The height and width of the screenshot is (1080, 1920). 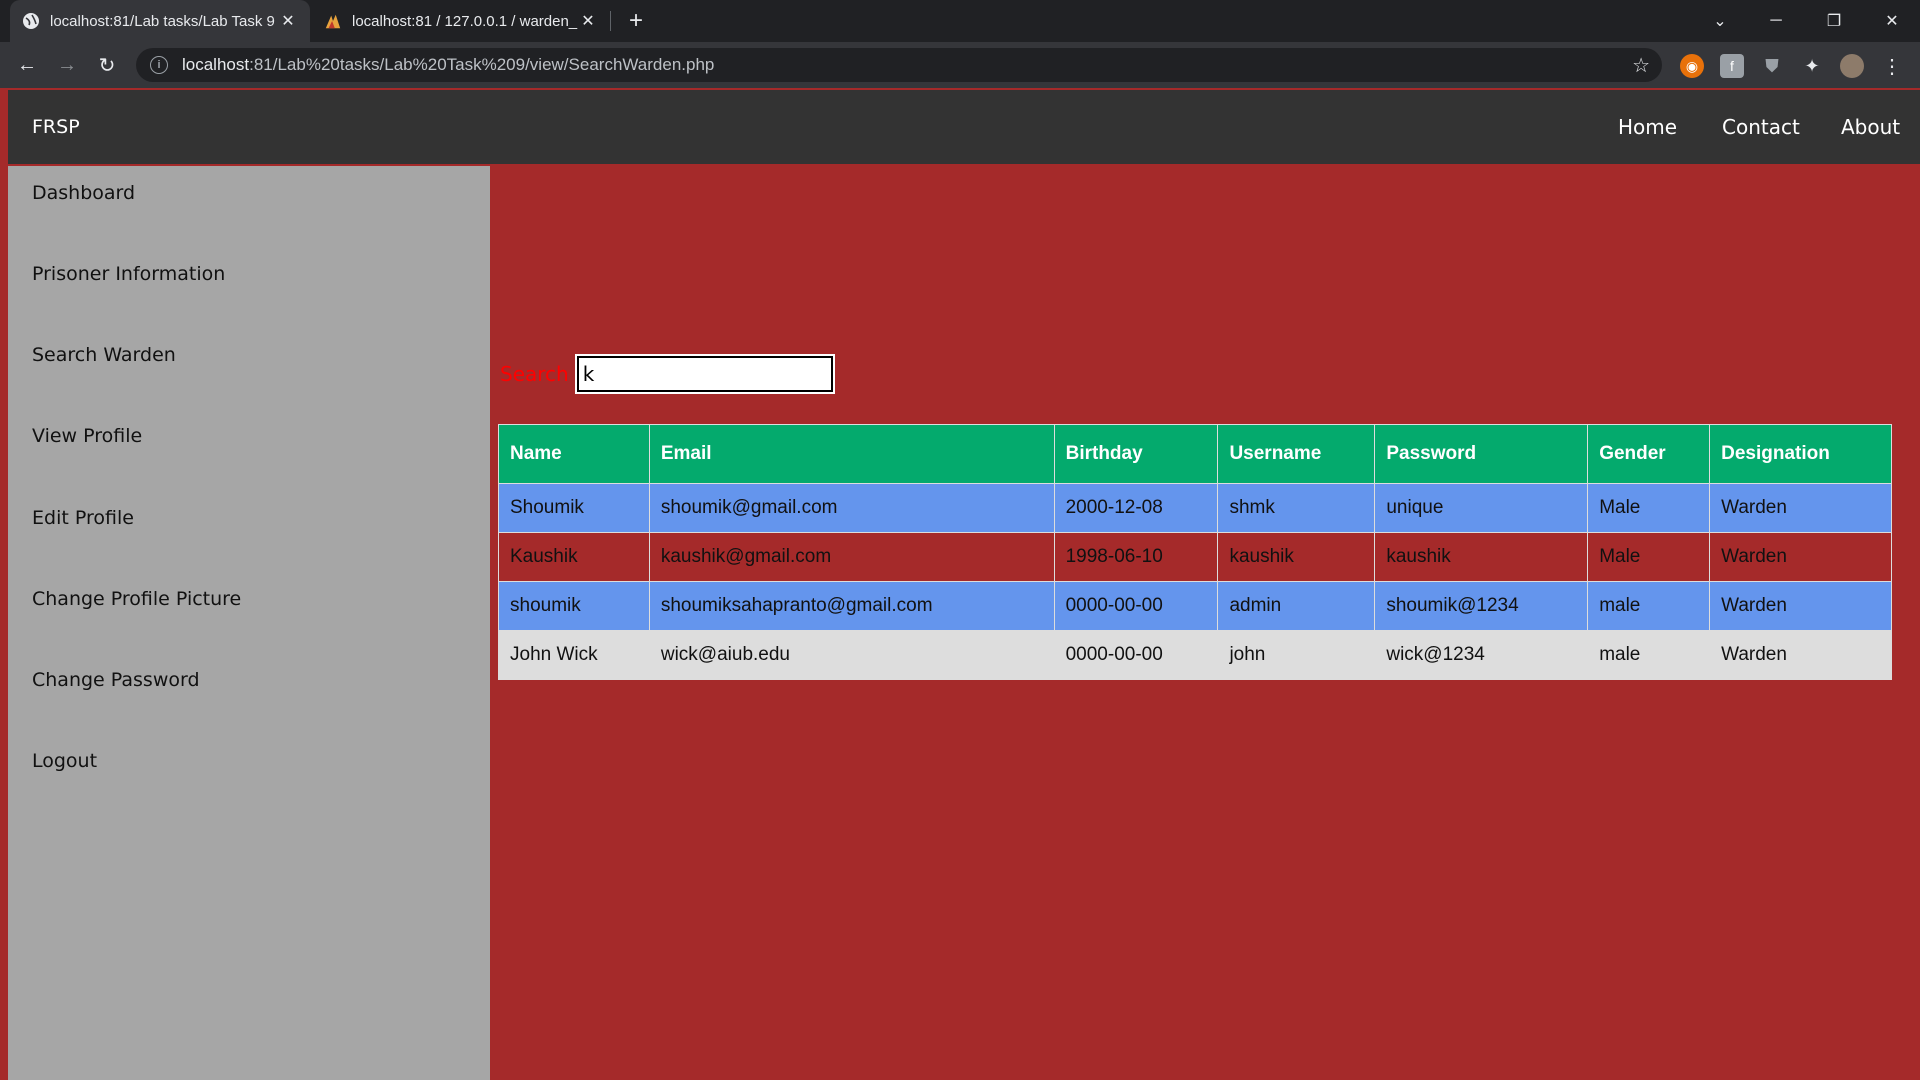 What do you see at coordinates (574, 606) in the screenshot?
I see `table-cell: shoumik` at bounding box center [574, 606].